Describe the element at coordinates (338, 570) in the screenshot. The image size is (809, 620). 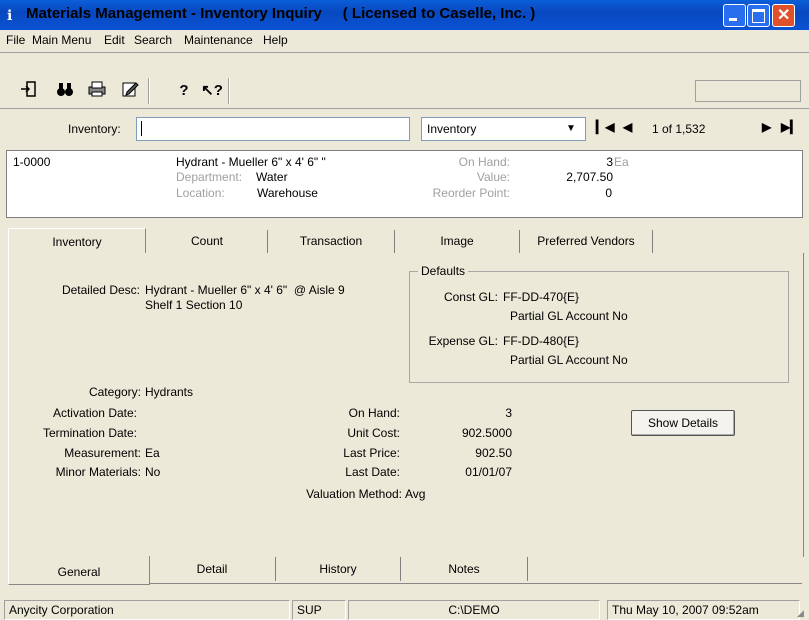
I see `tab-history: History` at that location.